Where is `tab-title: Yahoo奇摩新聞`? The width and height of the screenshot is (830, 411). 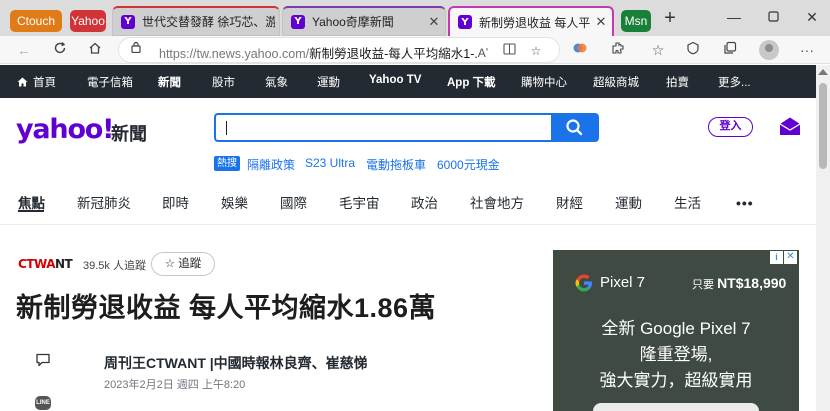 tab-title: Yahoo奇摩新聞 is located at coordinates (353, 22).